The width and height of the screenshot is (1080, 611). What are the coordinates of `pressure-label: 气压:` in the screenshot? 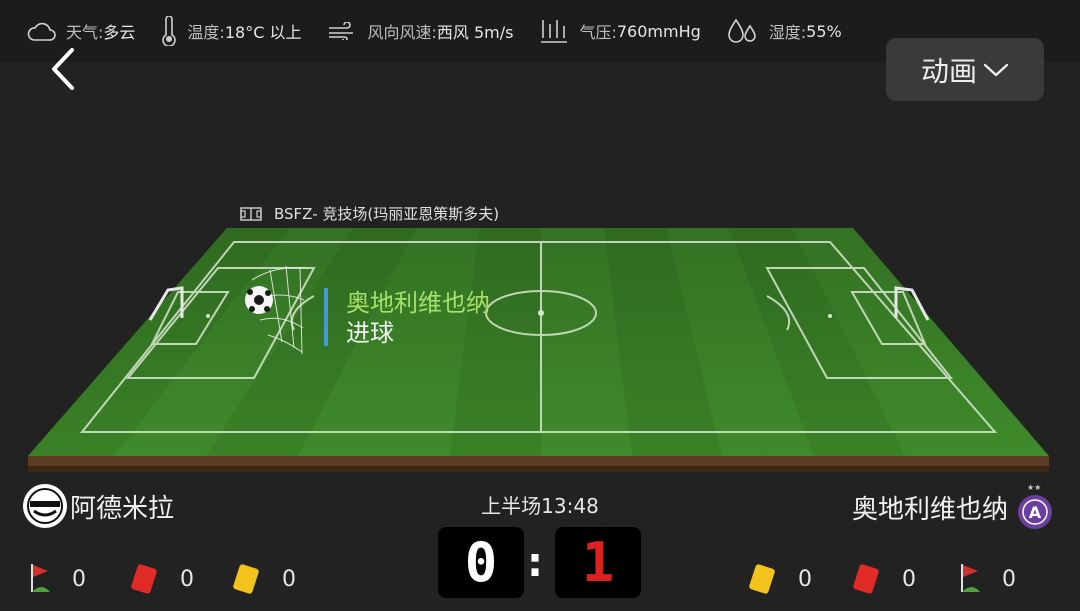 It's located at (598, 32).